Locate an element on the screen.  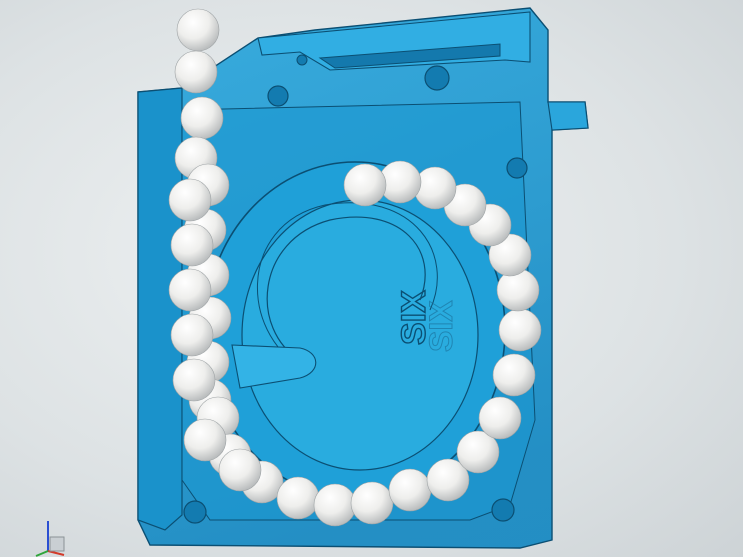
x-axis is located at coordinates (56, 553).